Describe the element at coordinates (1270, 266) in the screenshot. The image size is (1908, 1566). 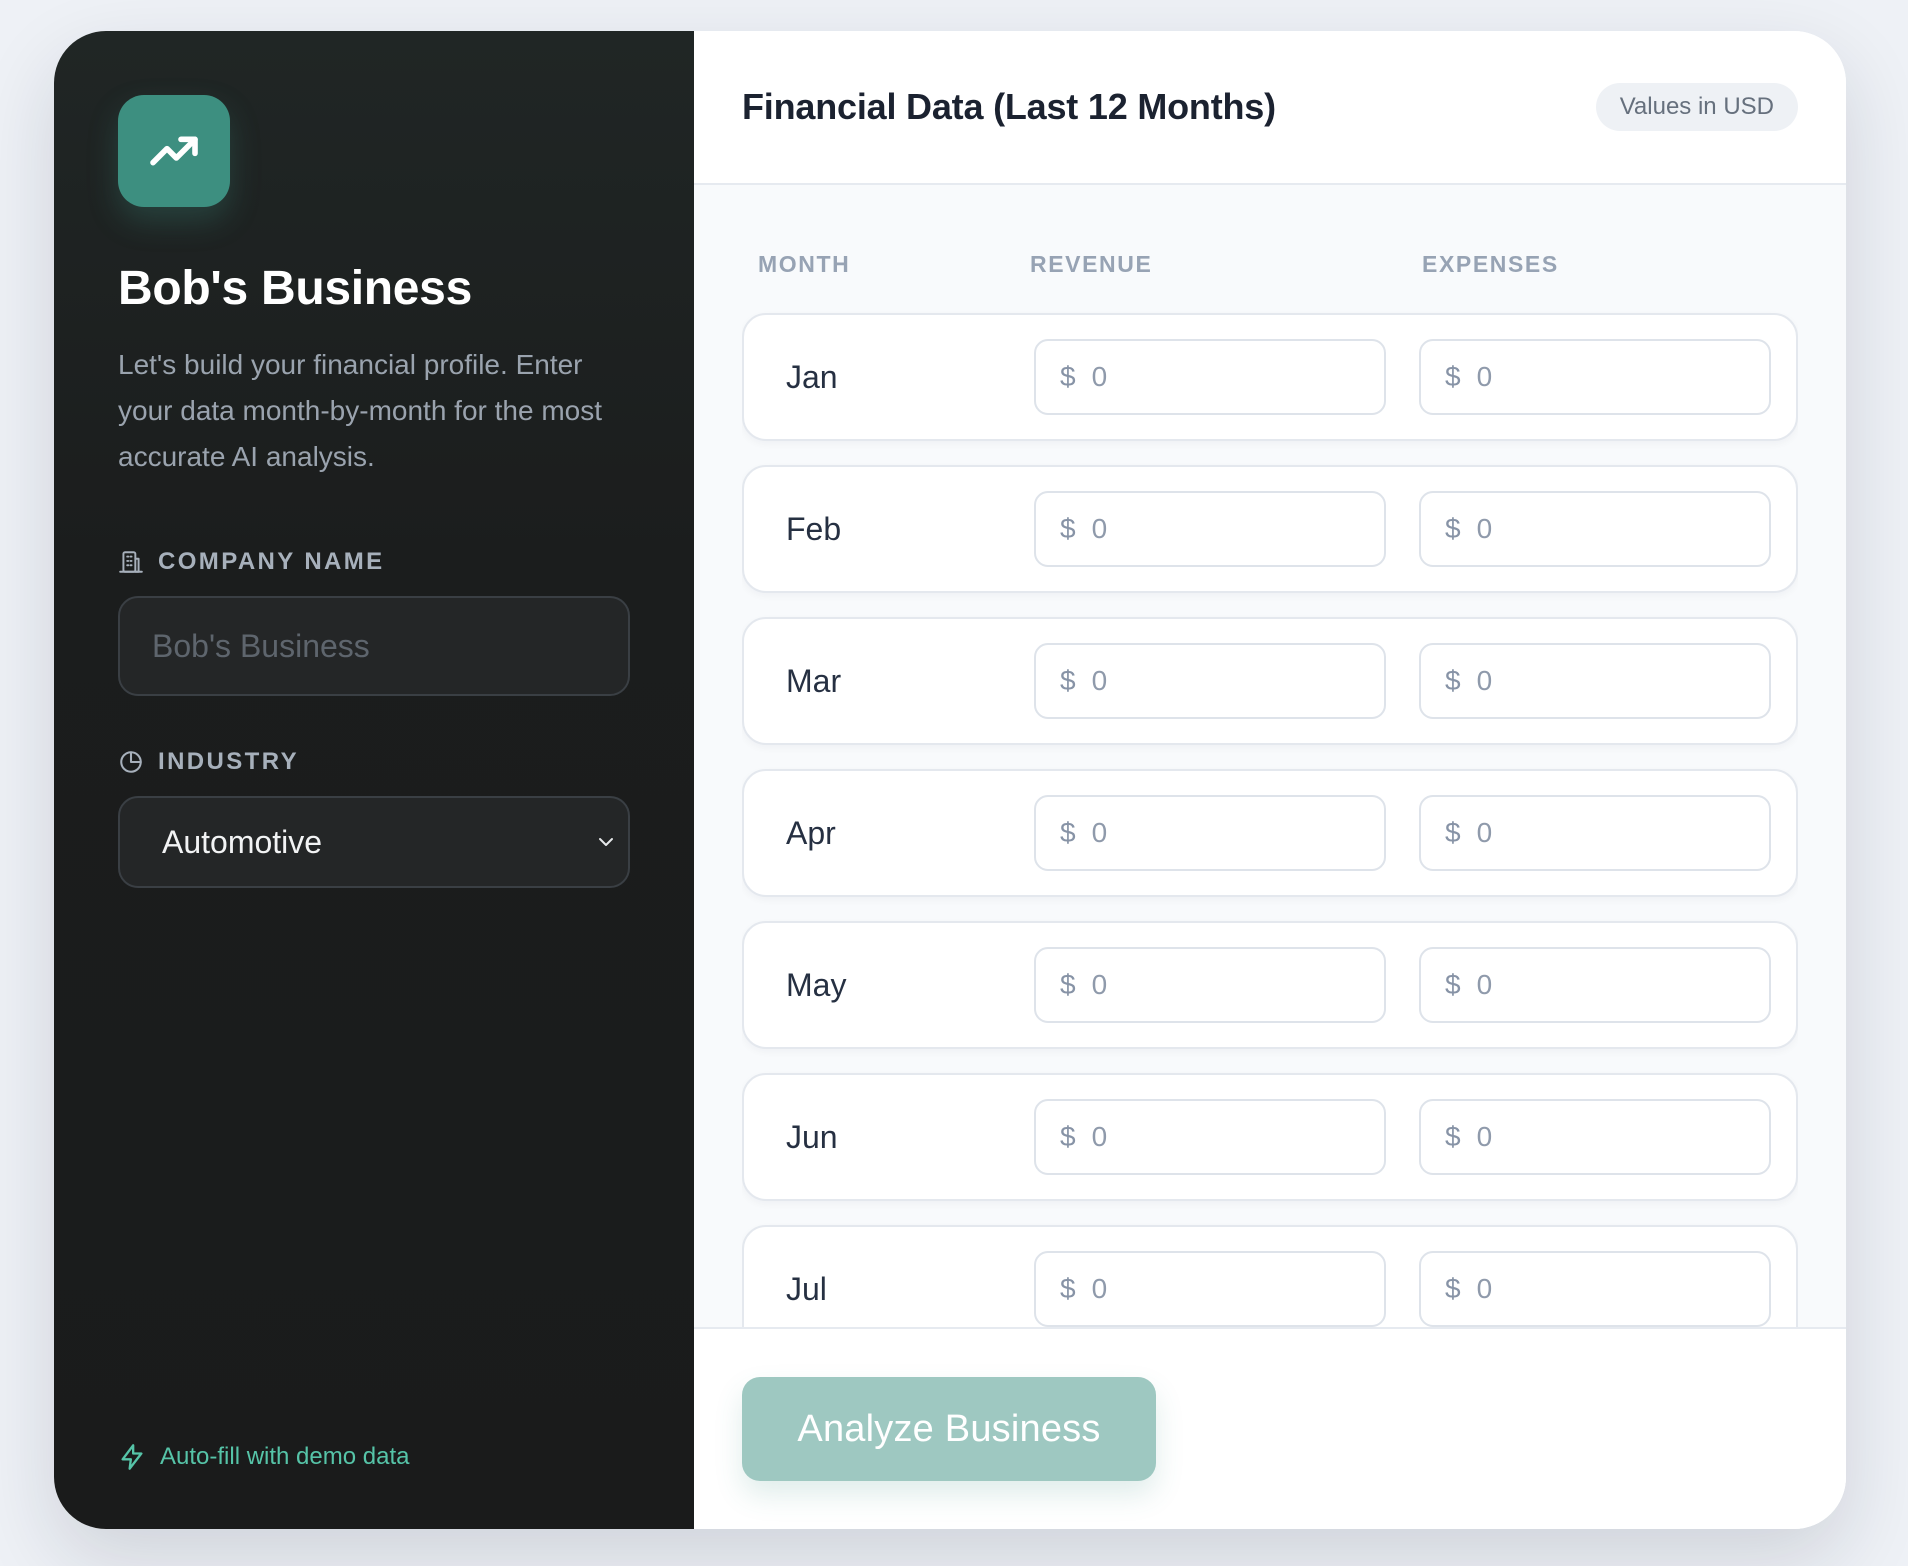
I see `table-header: MONTH REVENUE EXPENSES` at that location.